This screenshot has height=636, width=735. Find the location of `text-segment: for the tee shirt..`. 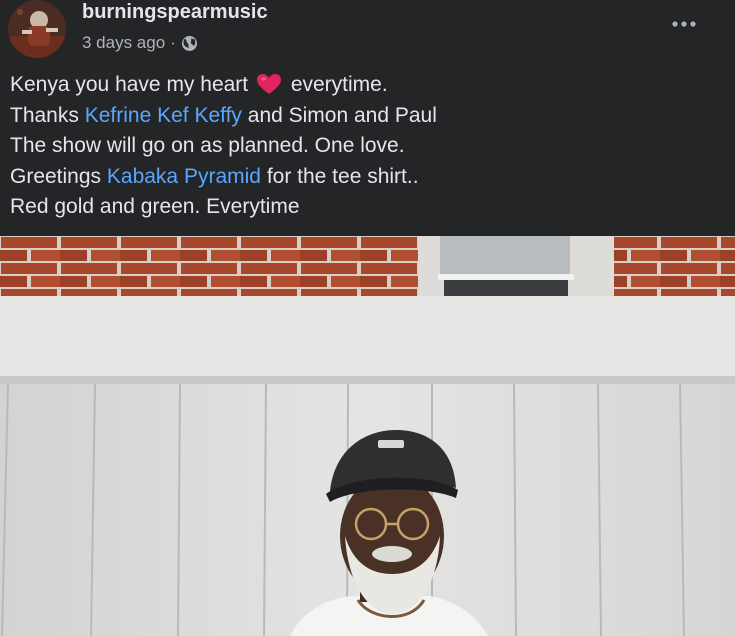

text-segment: for the tee shirt.. is located at coordinates (342, 176).